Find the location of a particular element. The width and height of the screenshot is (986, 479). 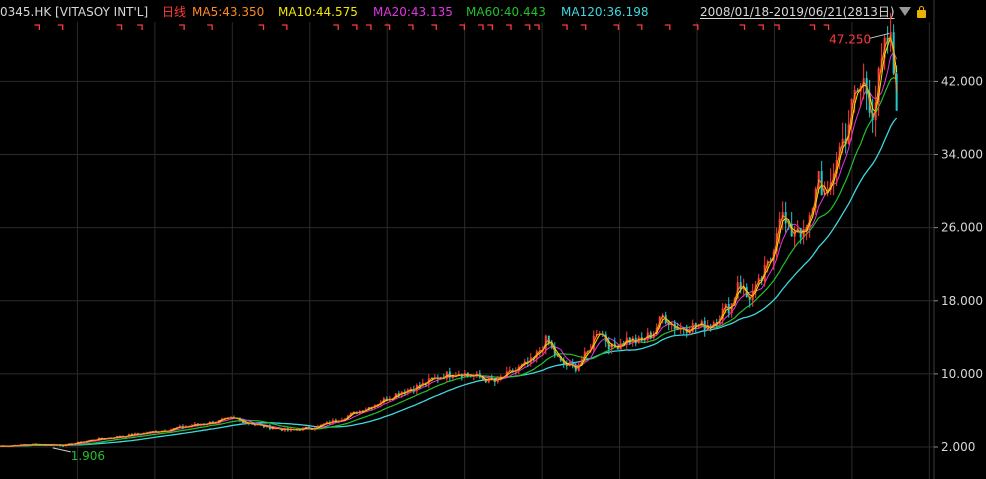

high-pointer is located at coordinates (879, 35).